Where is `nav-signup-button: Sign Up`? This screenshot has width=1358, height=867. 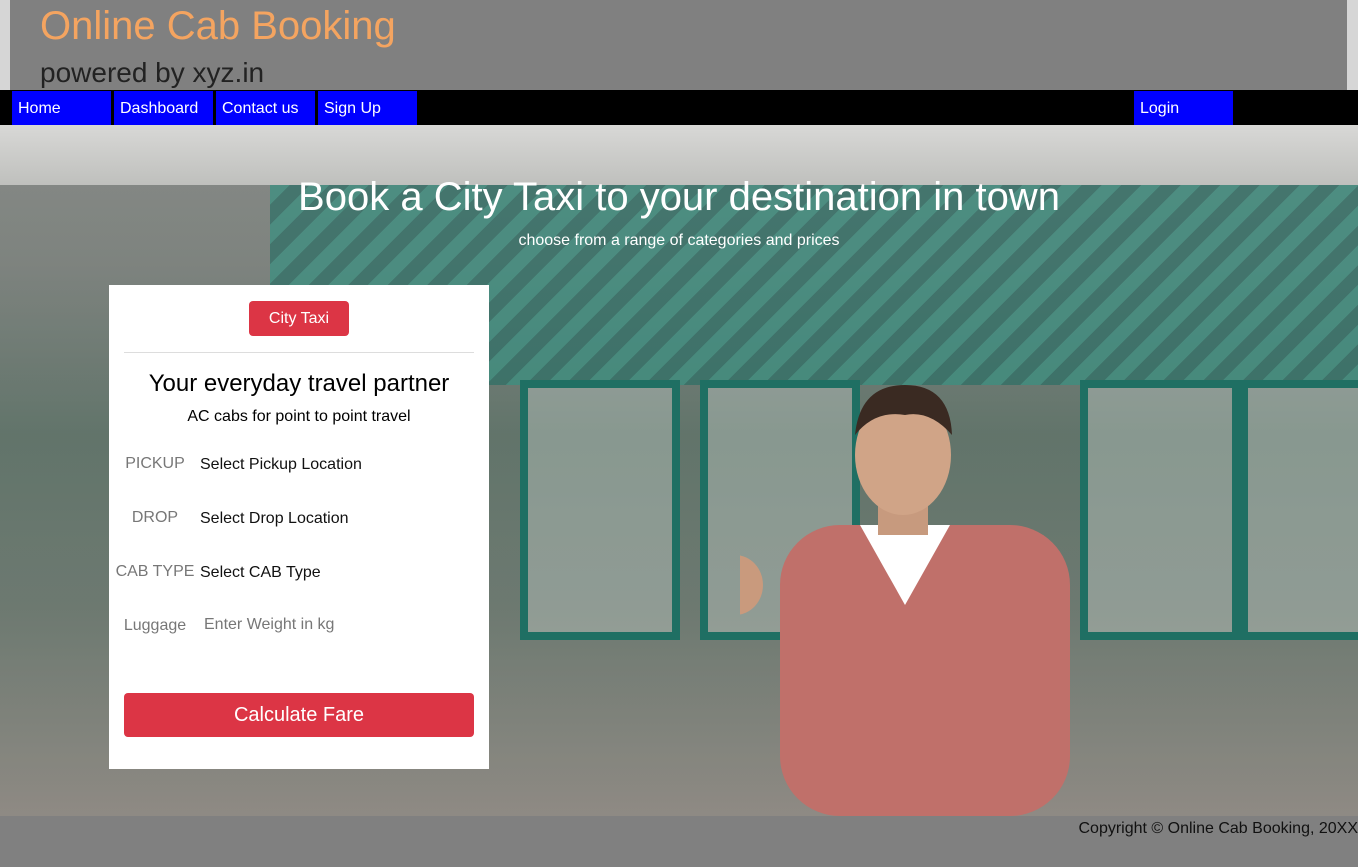 nav-signup-button: Sign Up is located at coordinates (367, 108).